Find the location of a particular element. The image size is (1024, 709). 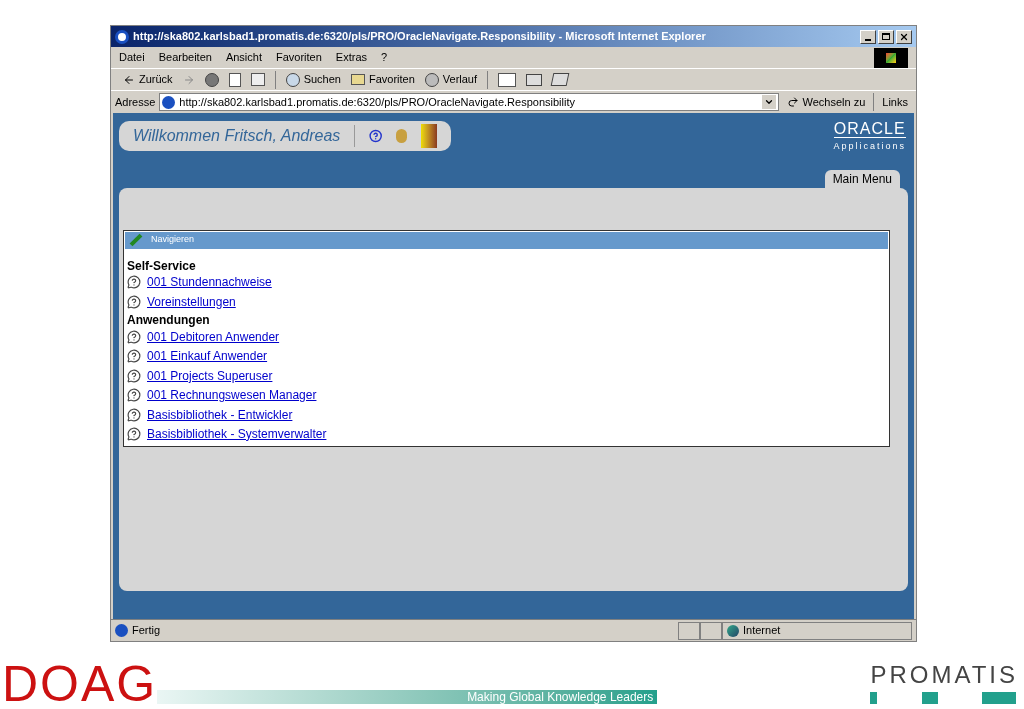

go-button: Wechseln zu is located at coordinates (826, 102).